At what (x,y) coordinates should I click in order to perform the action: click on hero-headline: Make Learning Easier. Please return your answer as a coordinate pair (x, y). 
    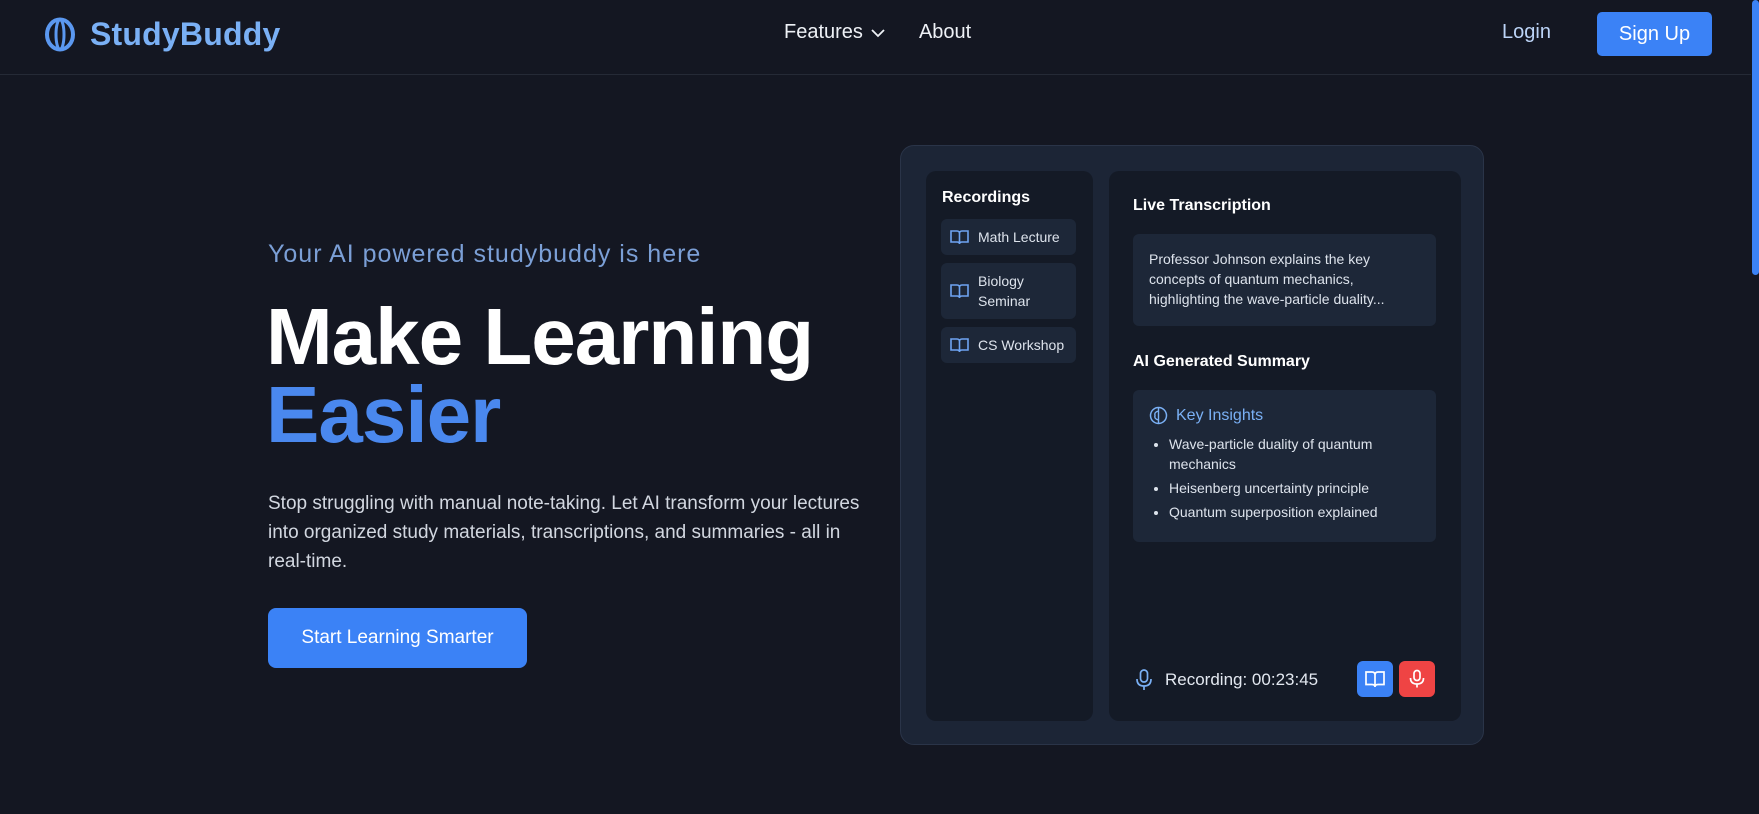
    Looking at the image, I should click on (540, 378).